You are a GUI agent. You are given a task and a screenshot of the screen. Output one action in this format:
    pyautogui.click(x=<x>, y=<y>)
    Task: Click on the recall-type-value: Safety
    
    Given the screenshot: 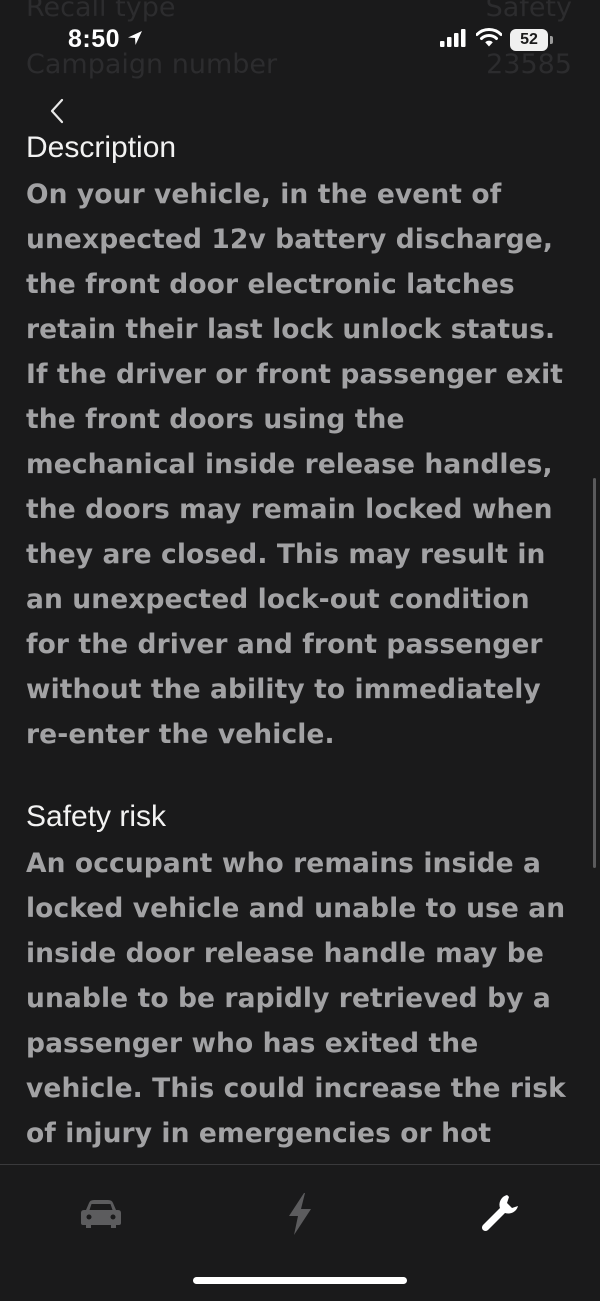 What is the action you would take?
    pyautogui.click(x=528, y=11)
    